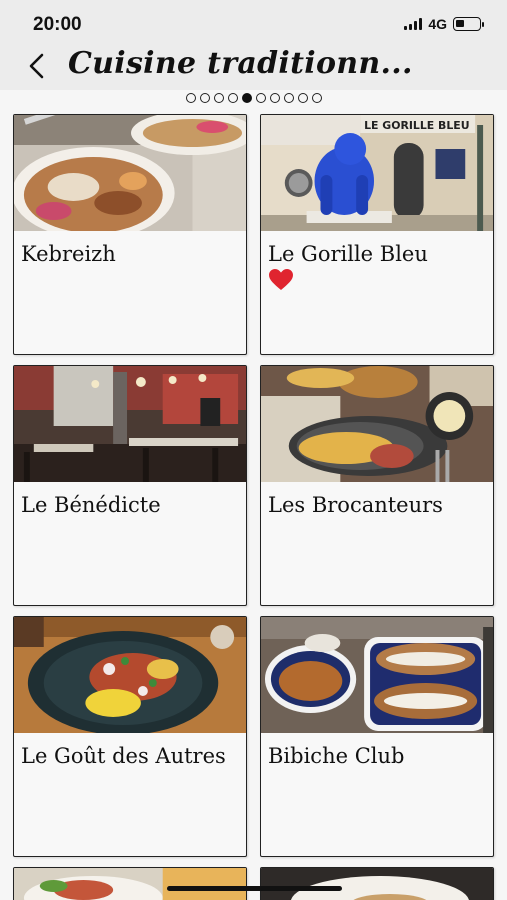 The image size is (507, 900). I want to click on status-time: 20:00, so click(57, 24).